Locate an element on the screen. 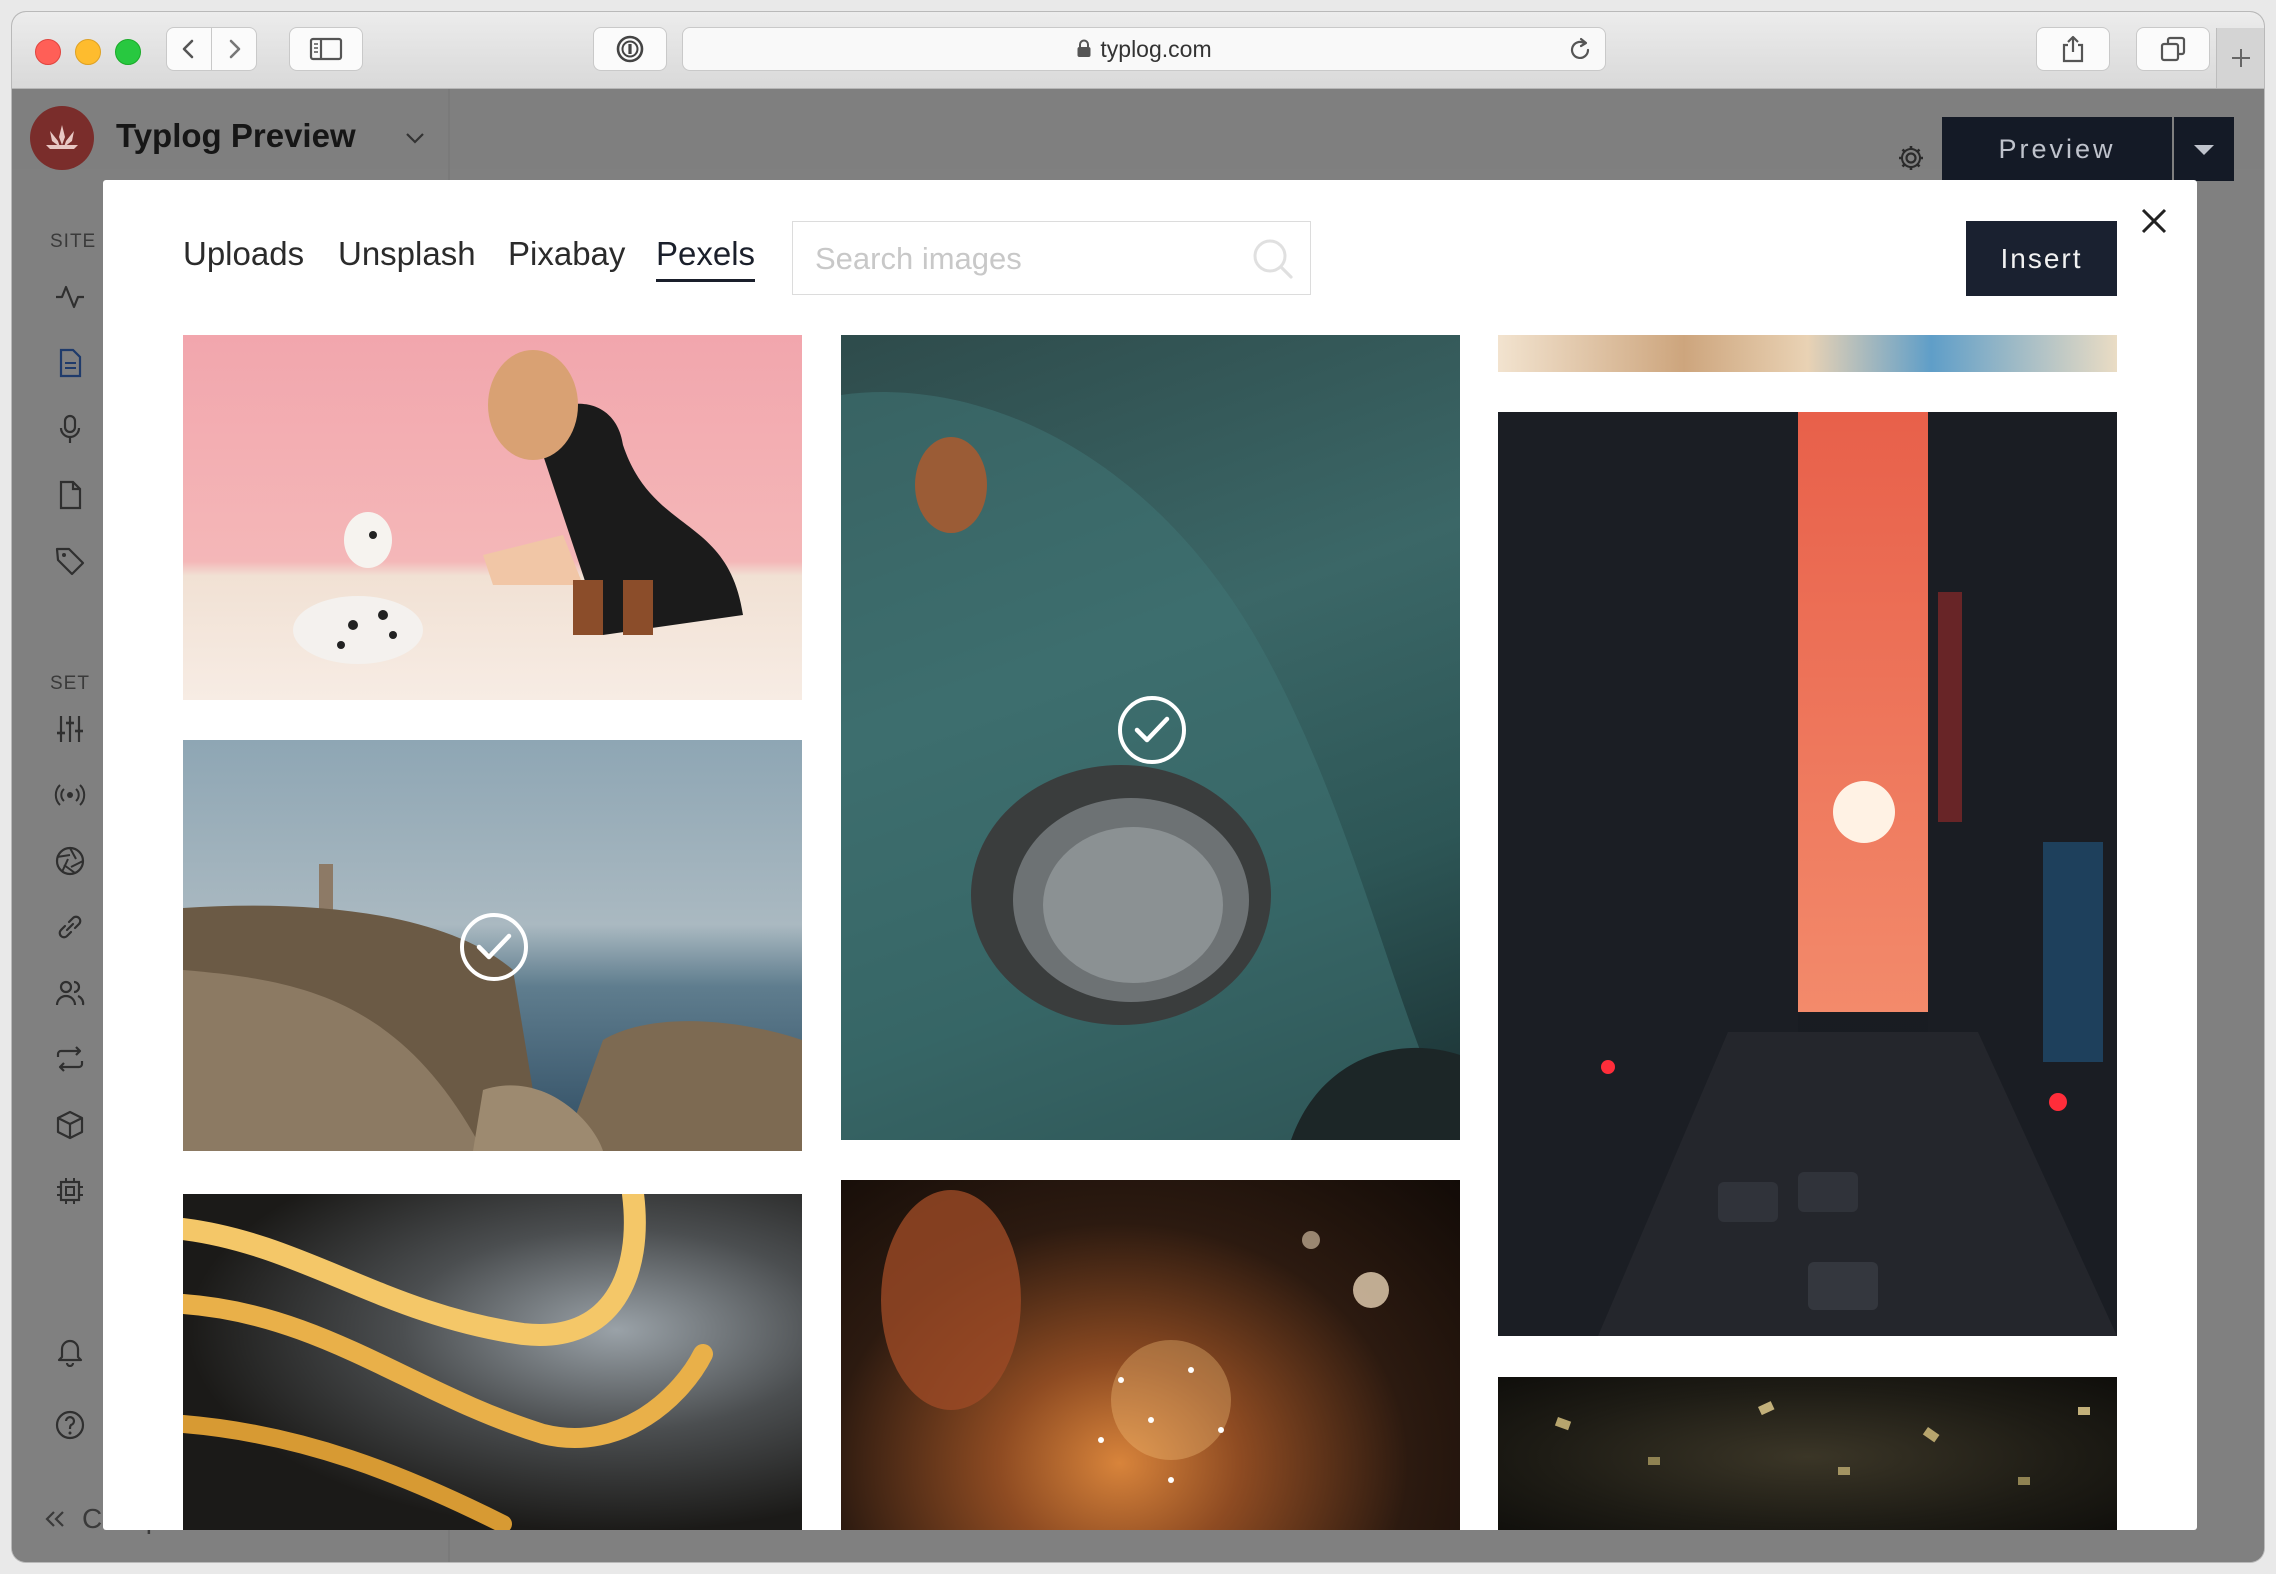  tab-pixabay: Pixabay is located at coordinates (566, 254).